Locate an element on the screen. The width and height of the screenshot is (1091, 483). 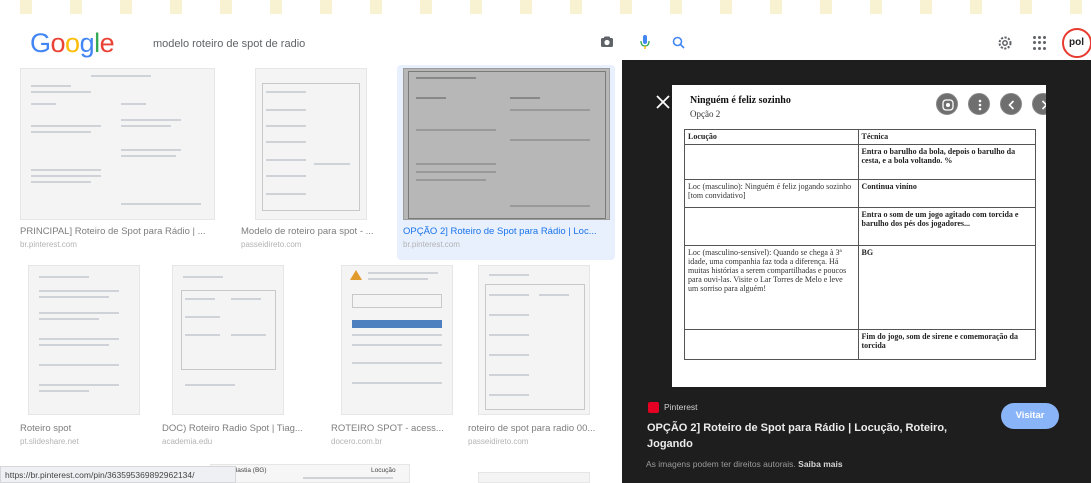
doc-cell-tech: BG is located at coordinates (946, 287).